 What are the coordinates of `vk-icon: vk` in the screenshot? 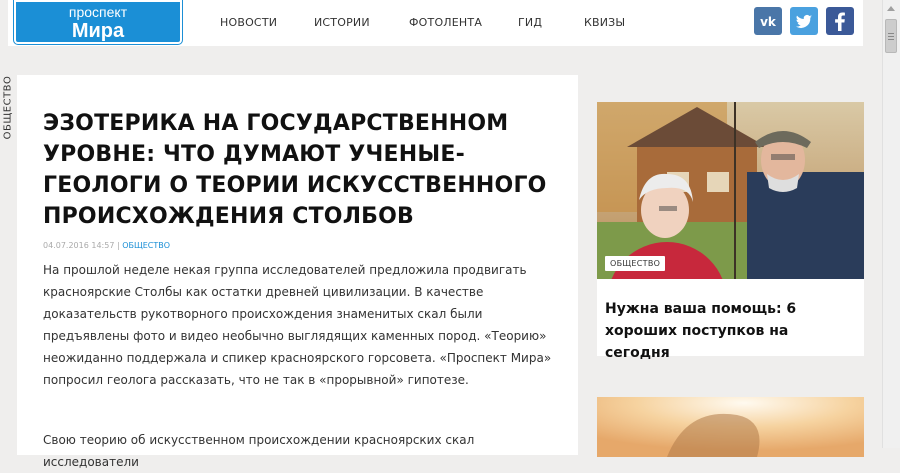 It's located at (768, 21).